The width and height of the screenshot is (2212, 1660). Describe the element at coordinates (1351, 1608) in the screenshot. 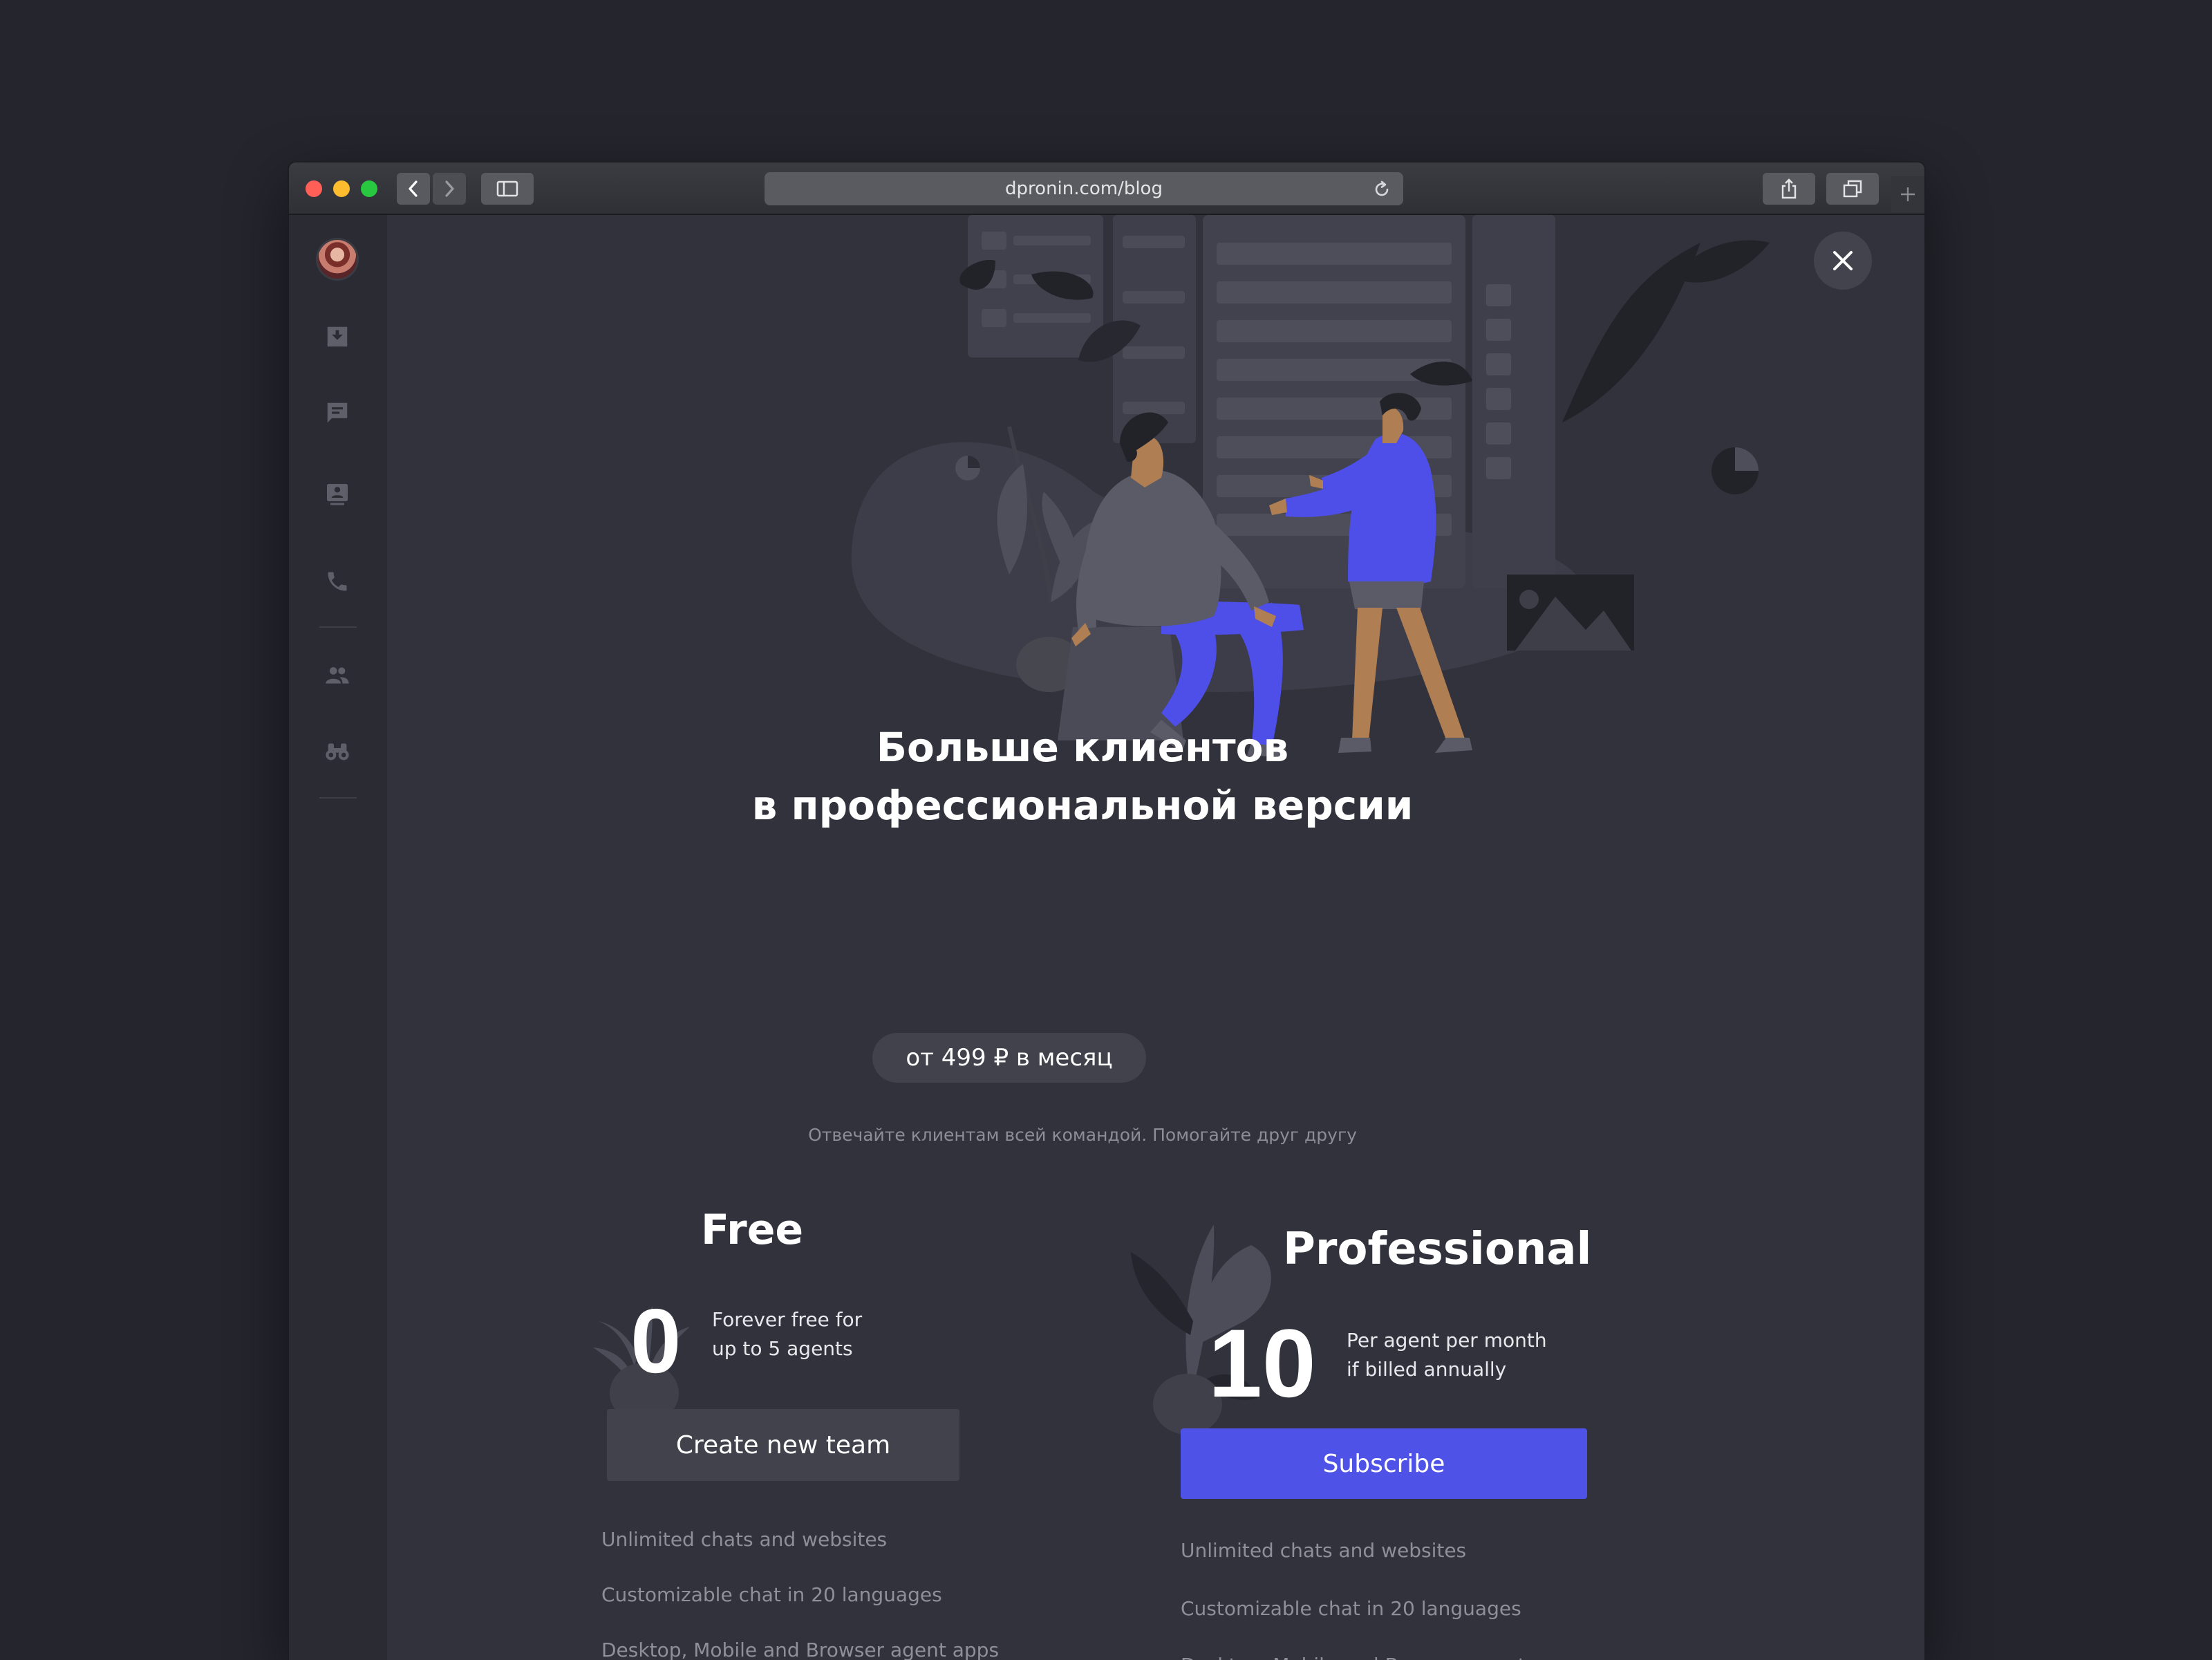

I see `professional-feature-2: Customizable chat in 20 languages` at that location.